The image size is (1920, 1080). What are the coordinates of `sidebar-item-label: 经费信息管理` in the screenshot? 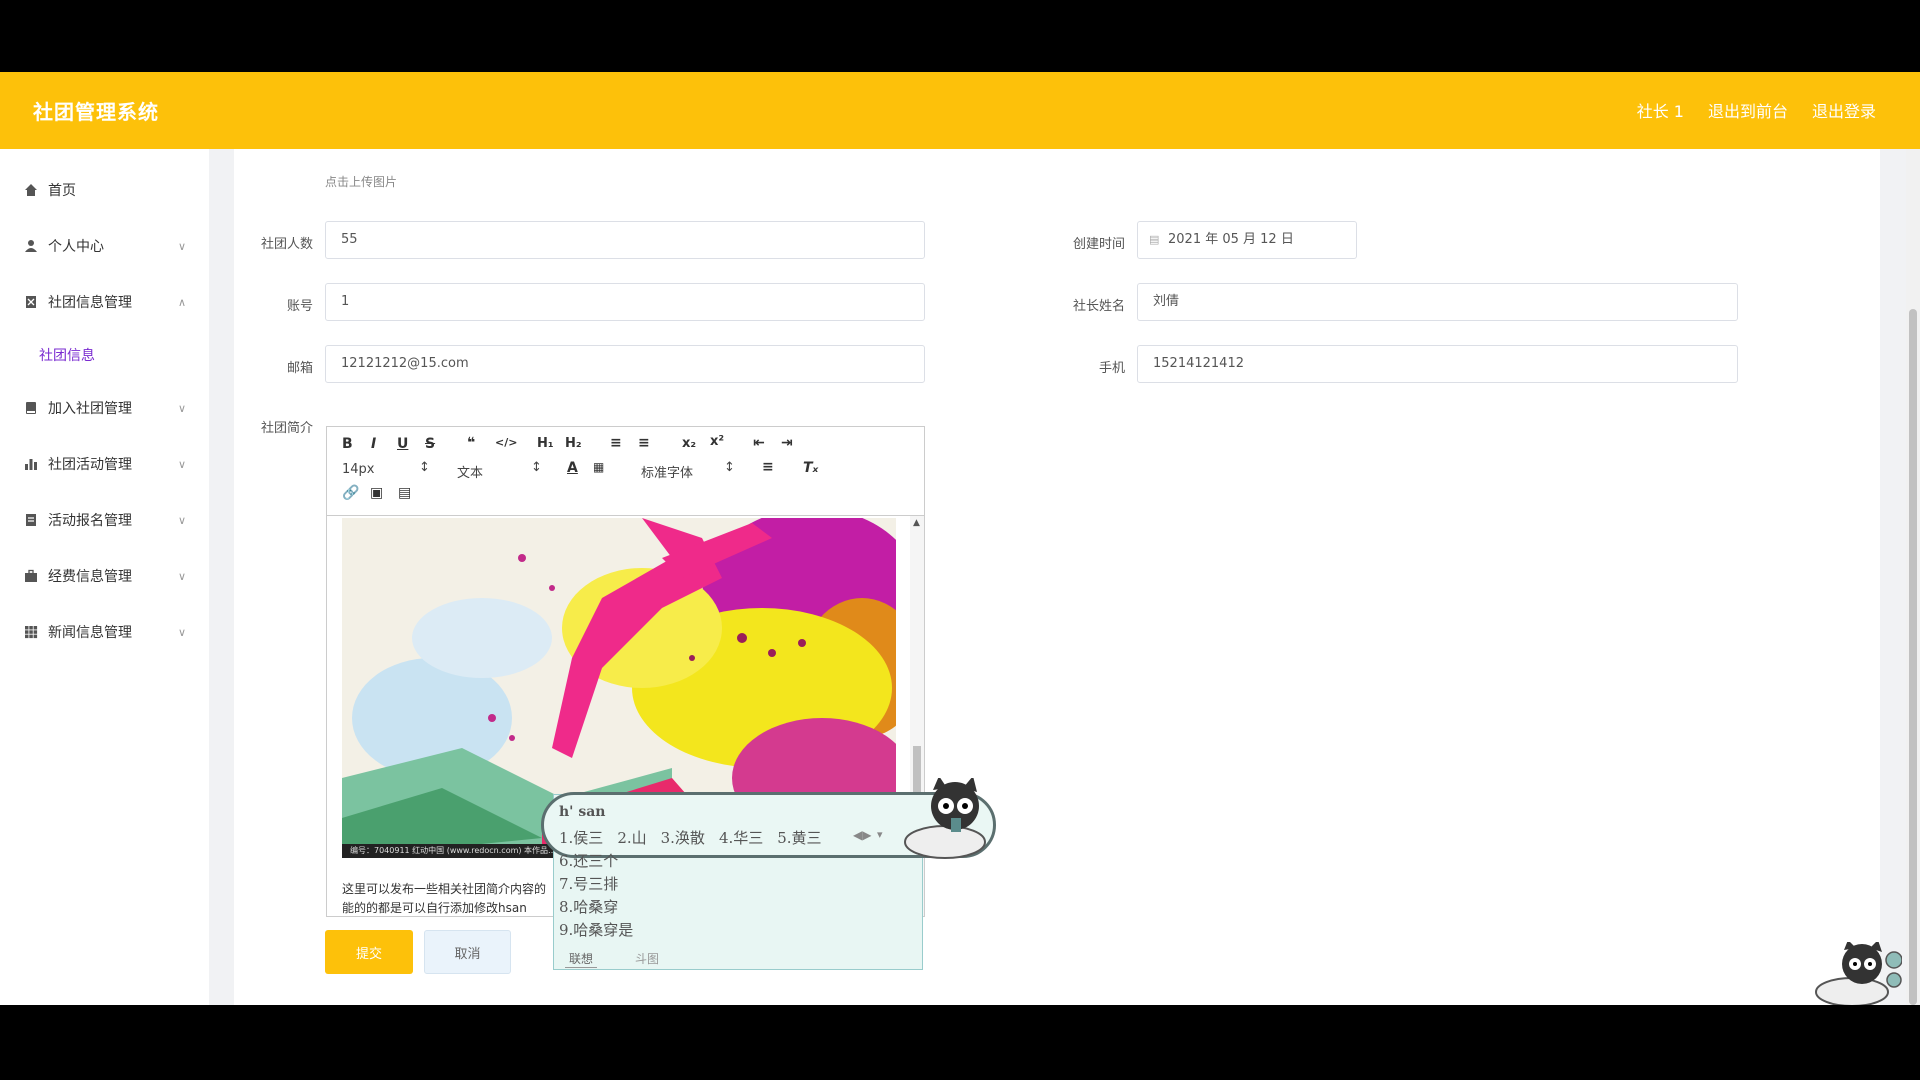 It's located at (90, 577).